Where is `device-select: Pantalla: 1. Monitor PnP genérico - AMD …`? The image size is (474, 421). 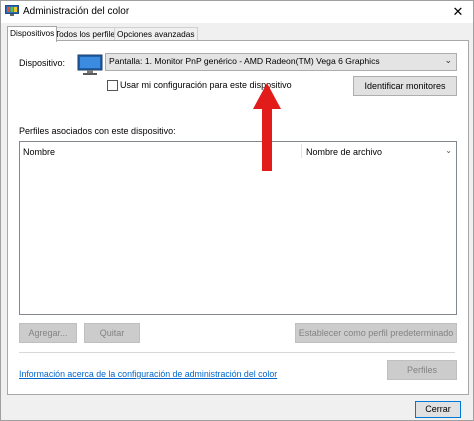 device-select: Pantalla: 1. Monitor PnP genérico - AMD … is located at coordinates (281, 62).